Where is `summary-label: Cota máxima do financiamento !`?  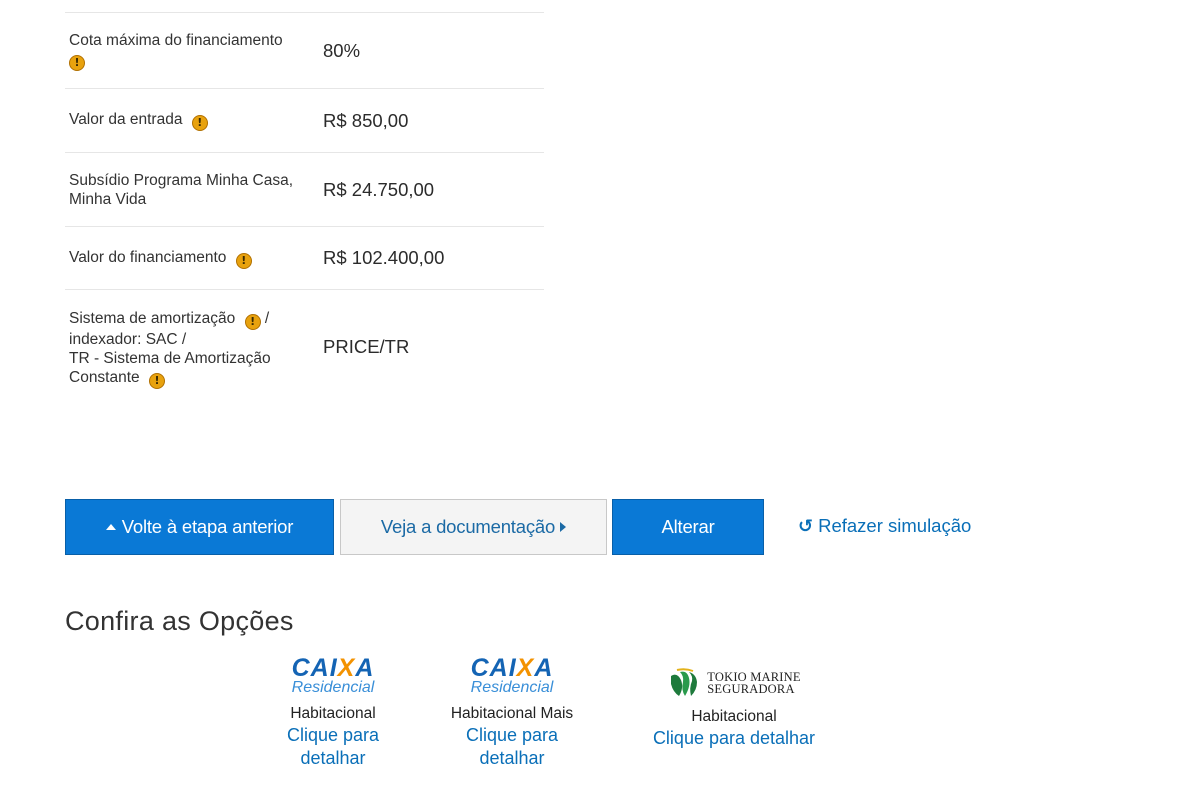 summary-label: Cota máxima do financiamento ! is located at coordinates (191, 51).